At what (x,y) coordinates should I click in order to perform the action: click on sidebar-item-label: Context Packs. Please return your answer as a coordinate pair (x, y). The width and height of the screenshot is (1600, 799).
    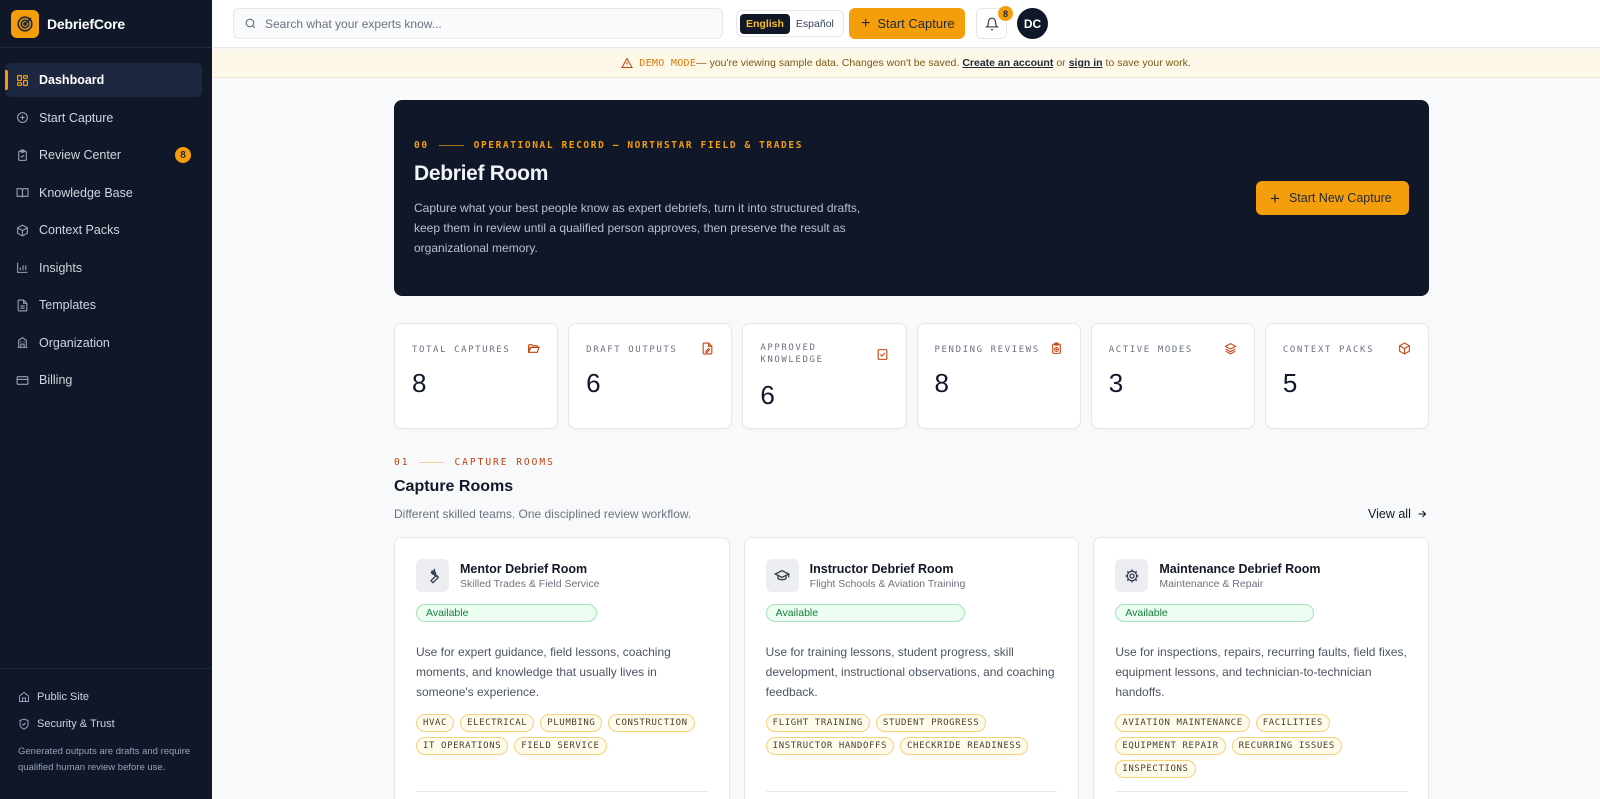
    Looking at the image, I should click on (79, 230).